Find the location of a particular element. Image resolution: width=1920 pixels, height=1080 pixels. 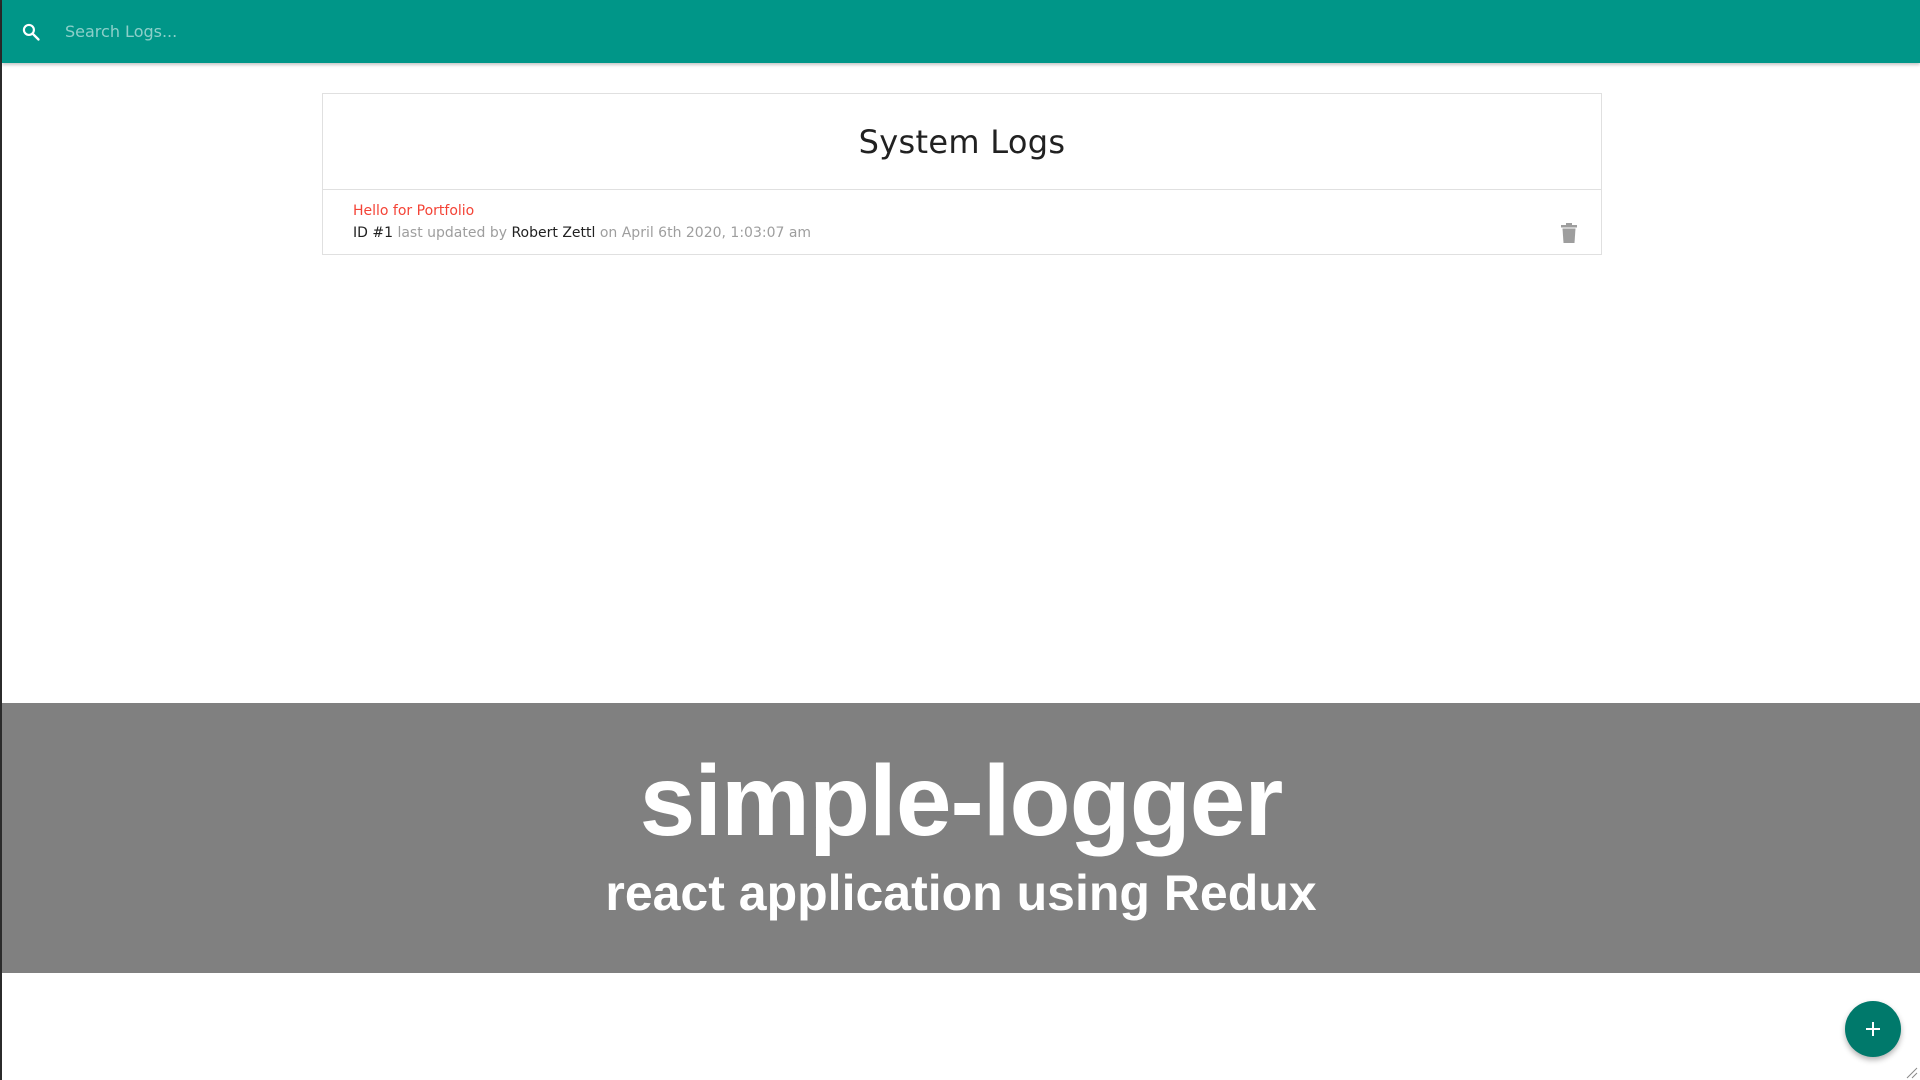

add-log-button is located at coordinates (1873, 1029).